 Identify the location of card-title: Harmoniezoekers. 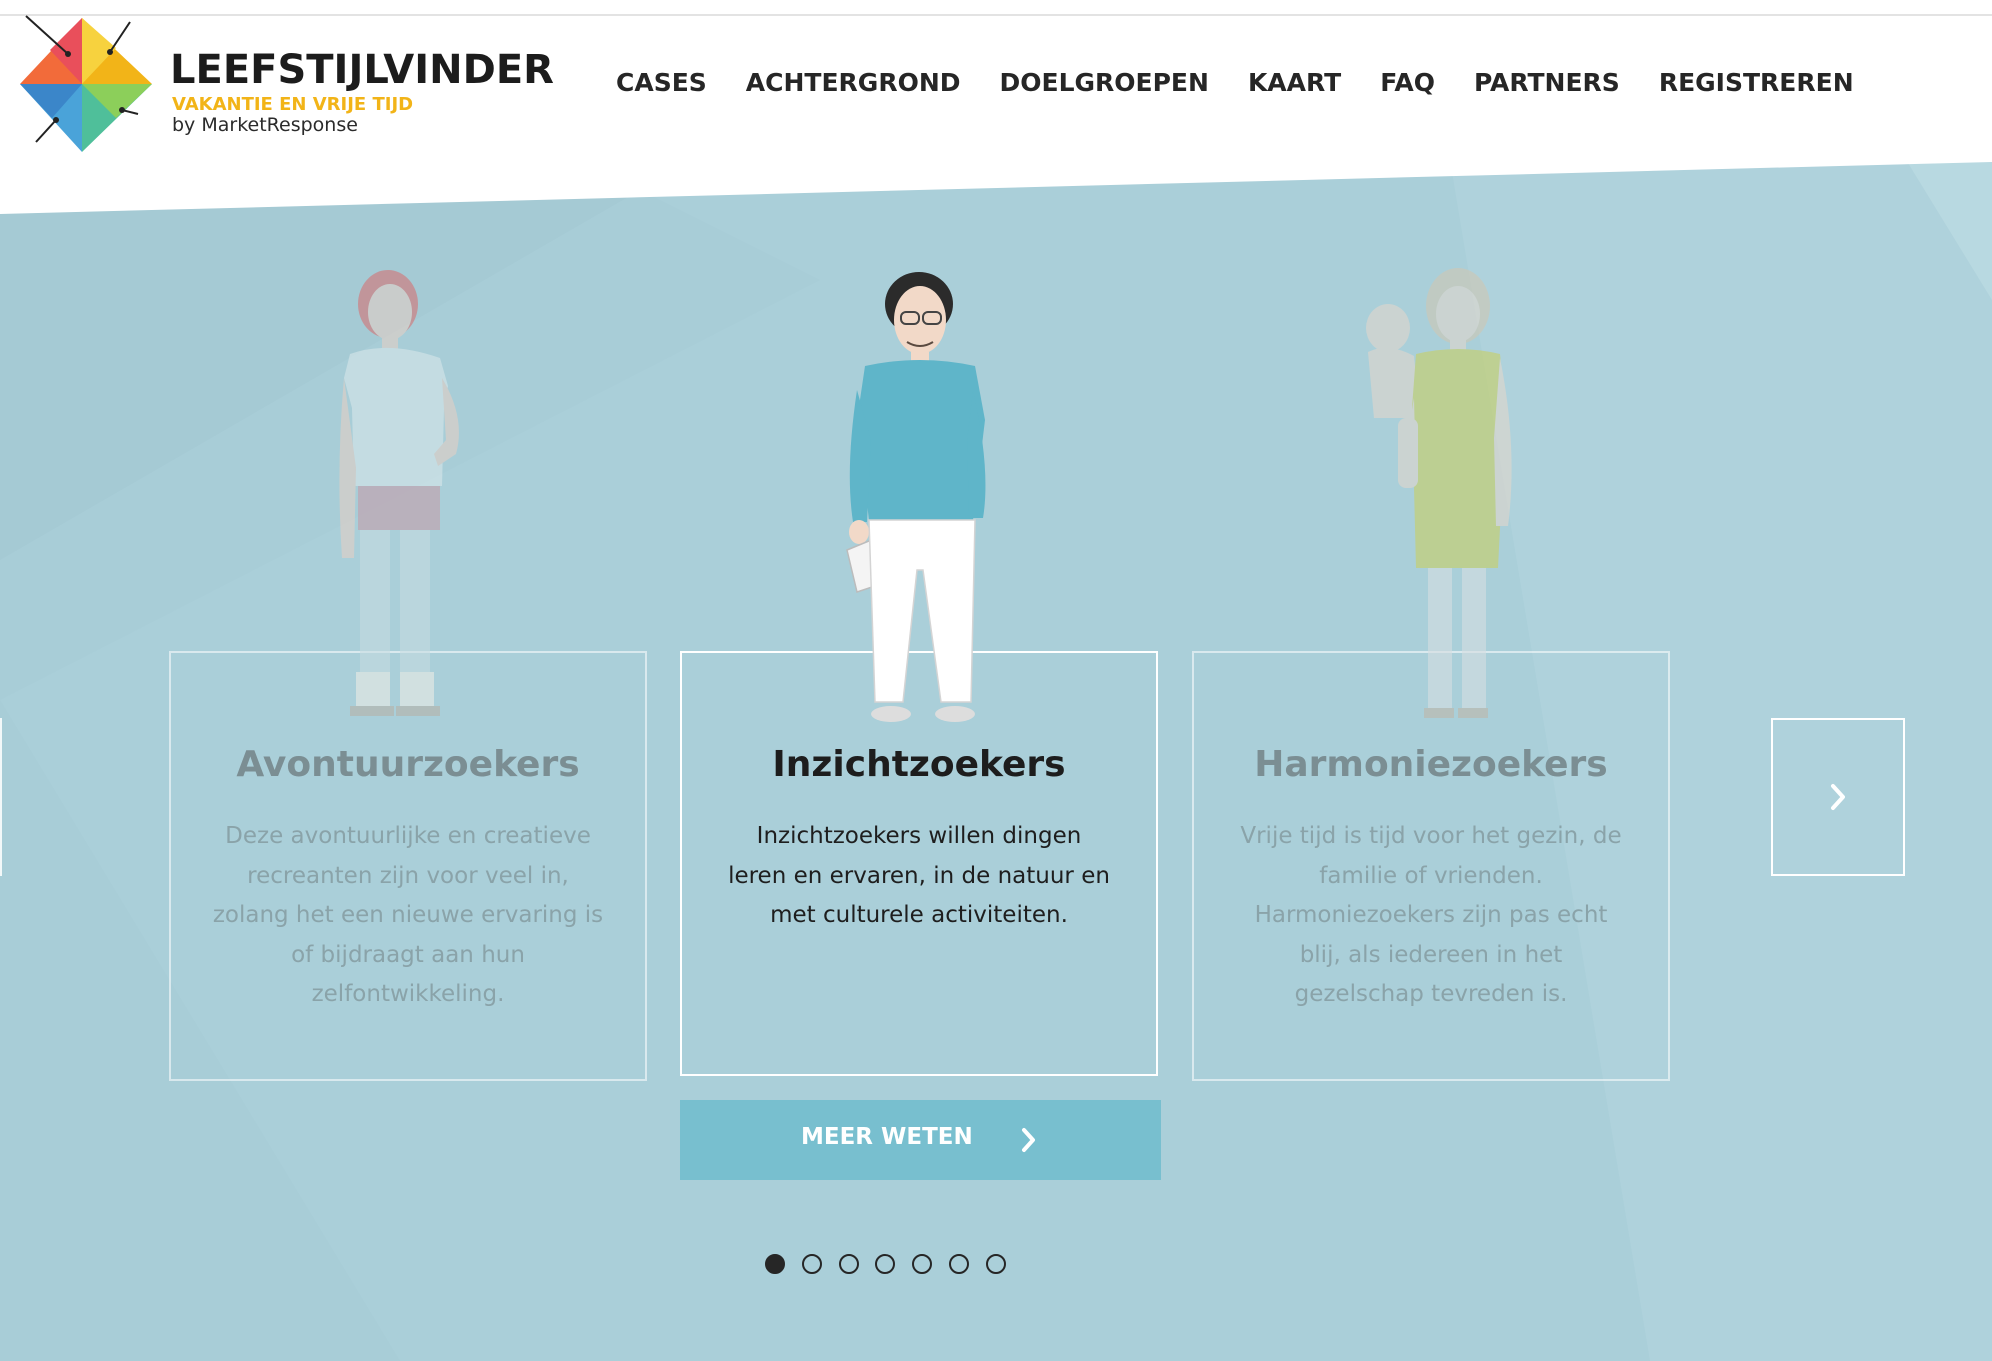
(1431, 764).